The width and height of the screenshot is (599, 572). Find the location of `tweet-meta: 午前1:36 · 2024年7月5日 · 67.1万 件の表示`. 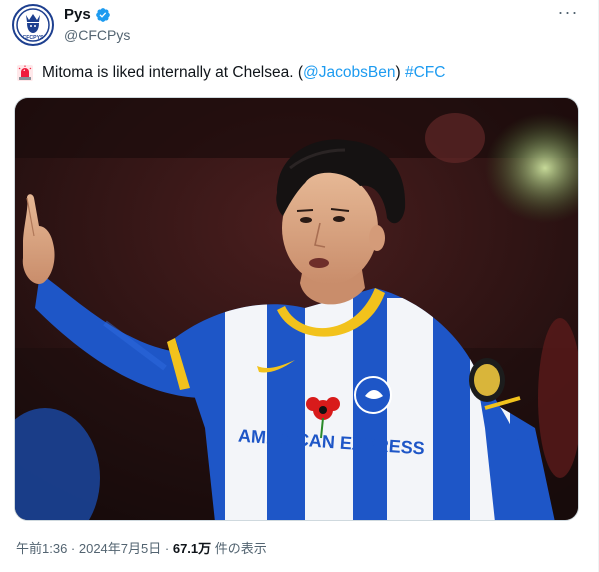

tweet-meta: 午前1:36 · 2024年7月5日 · 67.1万 件の表示 is located at coordinates (141, 549).